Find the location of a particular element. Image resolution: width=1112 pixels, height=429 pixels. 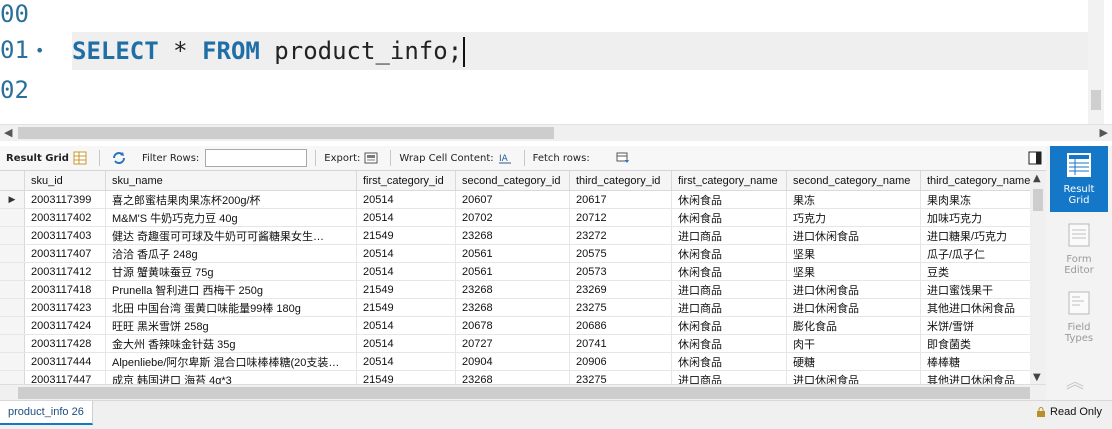

filter-rows-input is located at coordinates (256, 158).